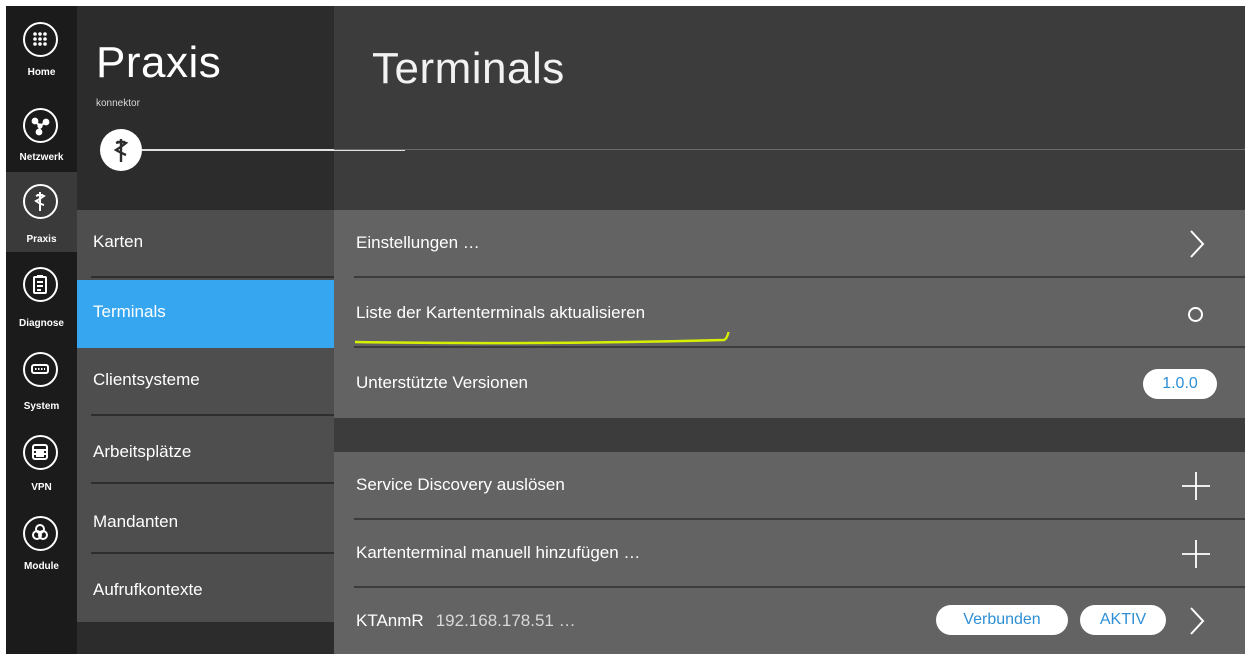 This screenshot has width=1245, height=654. I want to click on action-row-service-discovery: Service Discovery auslösen, so click(789, 486).